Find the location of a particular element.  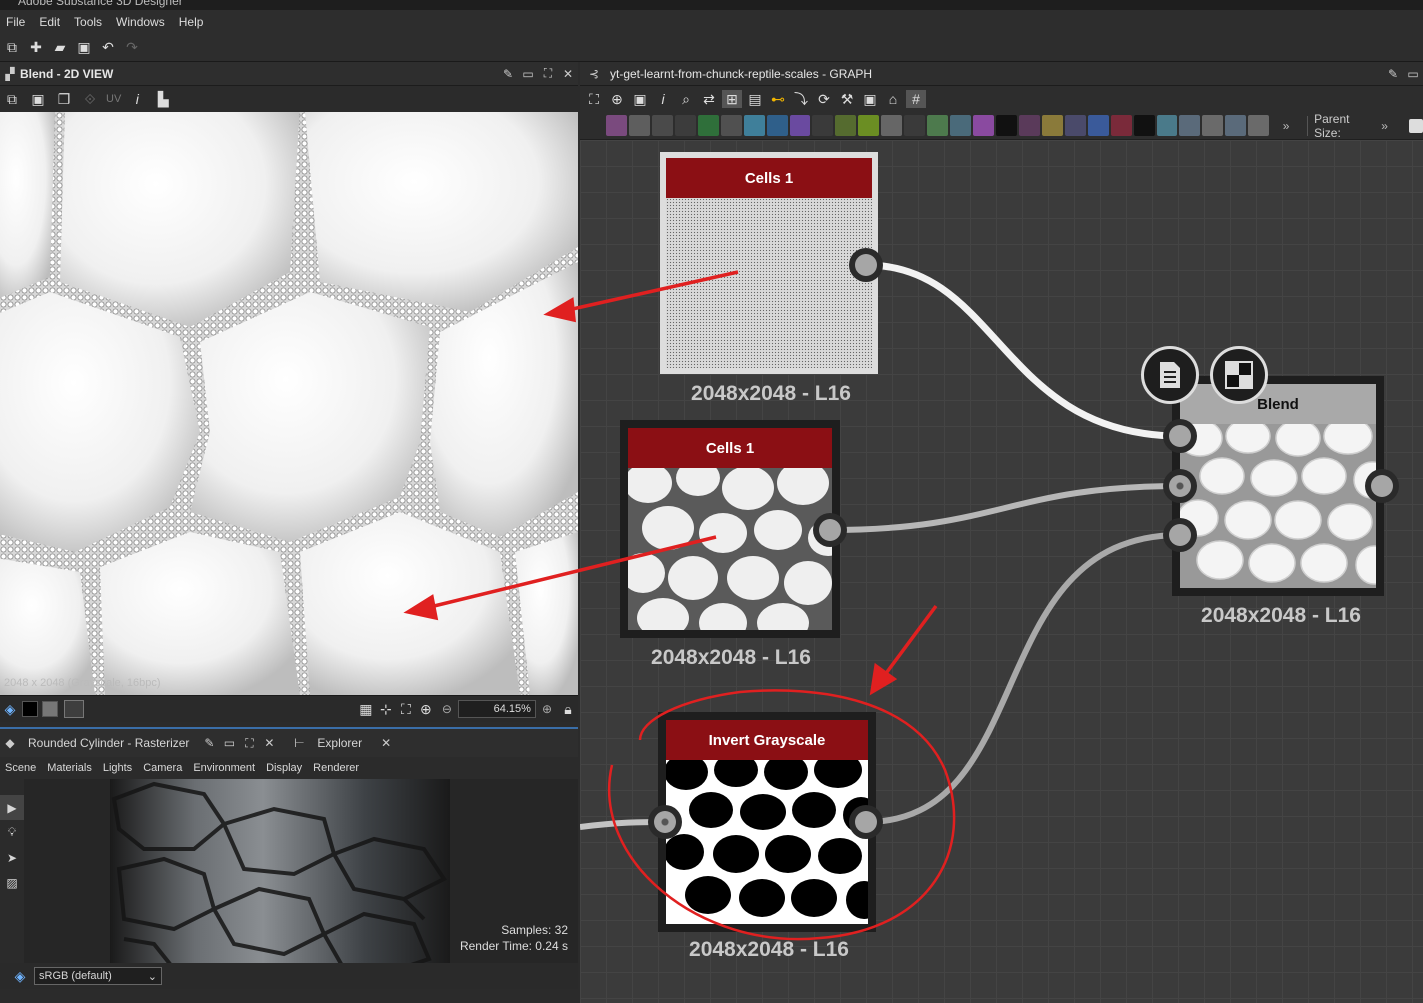

ruler-icon: ⊹ is located at coordinates (386, 709).